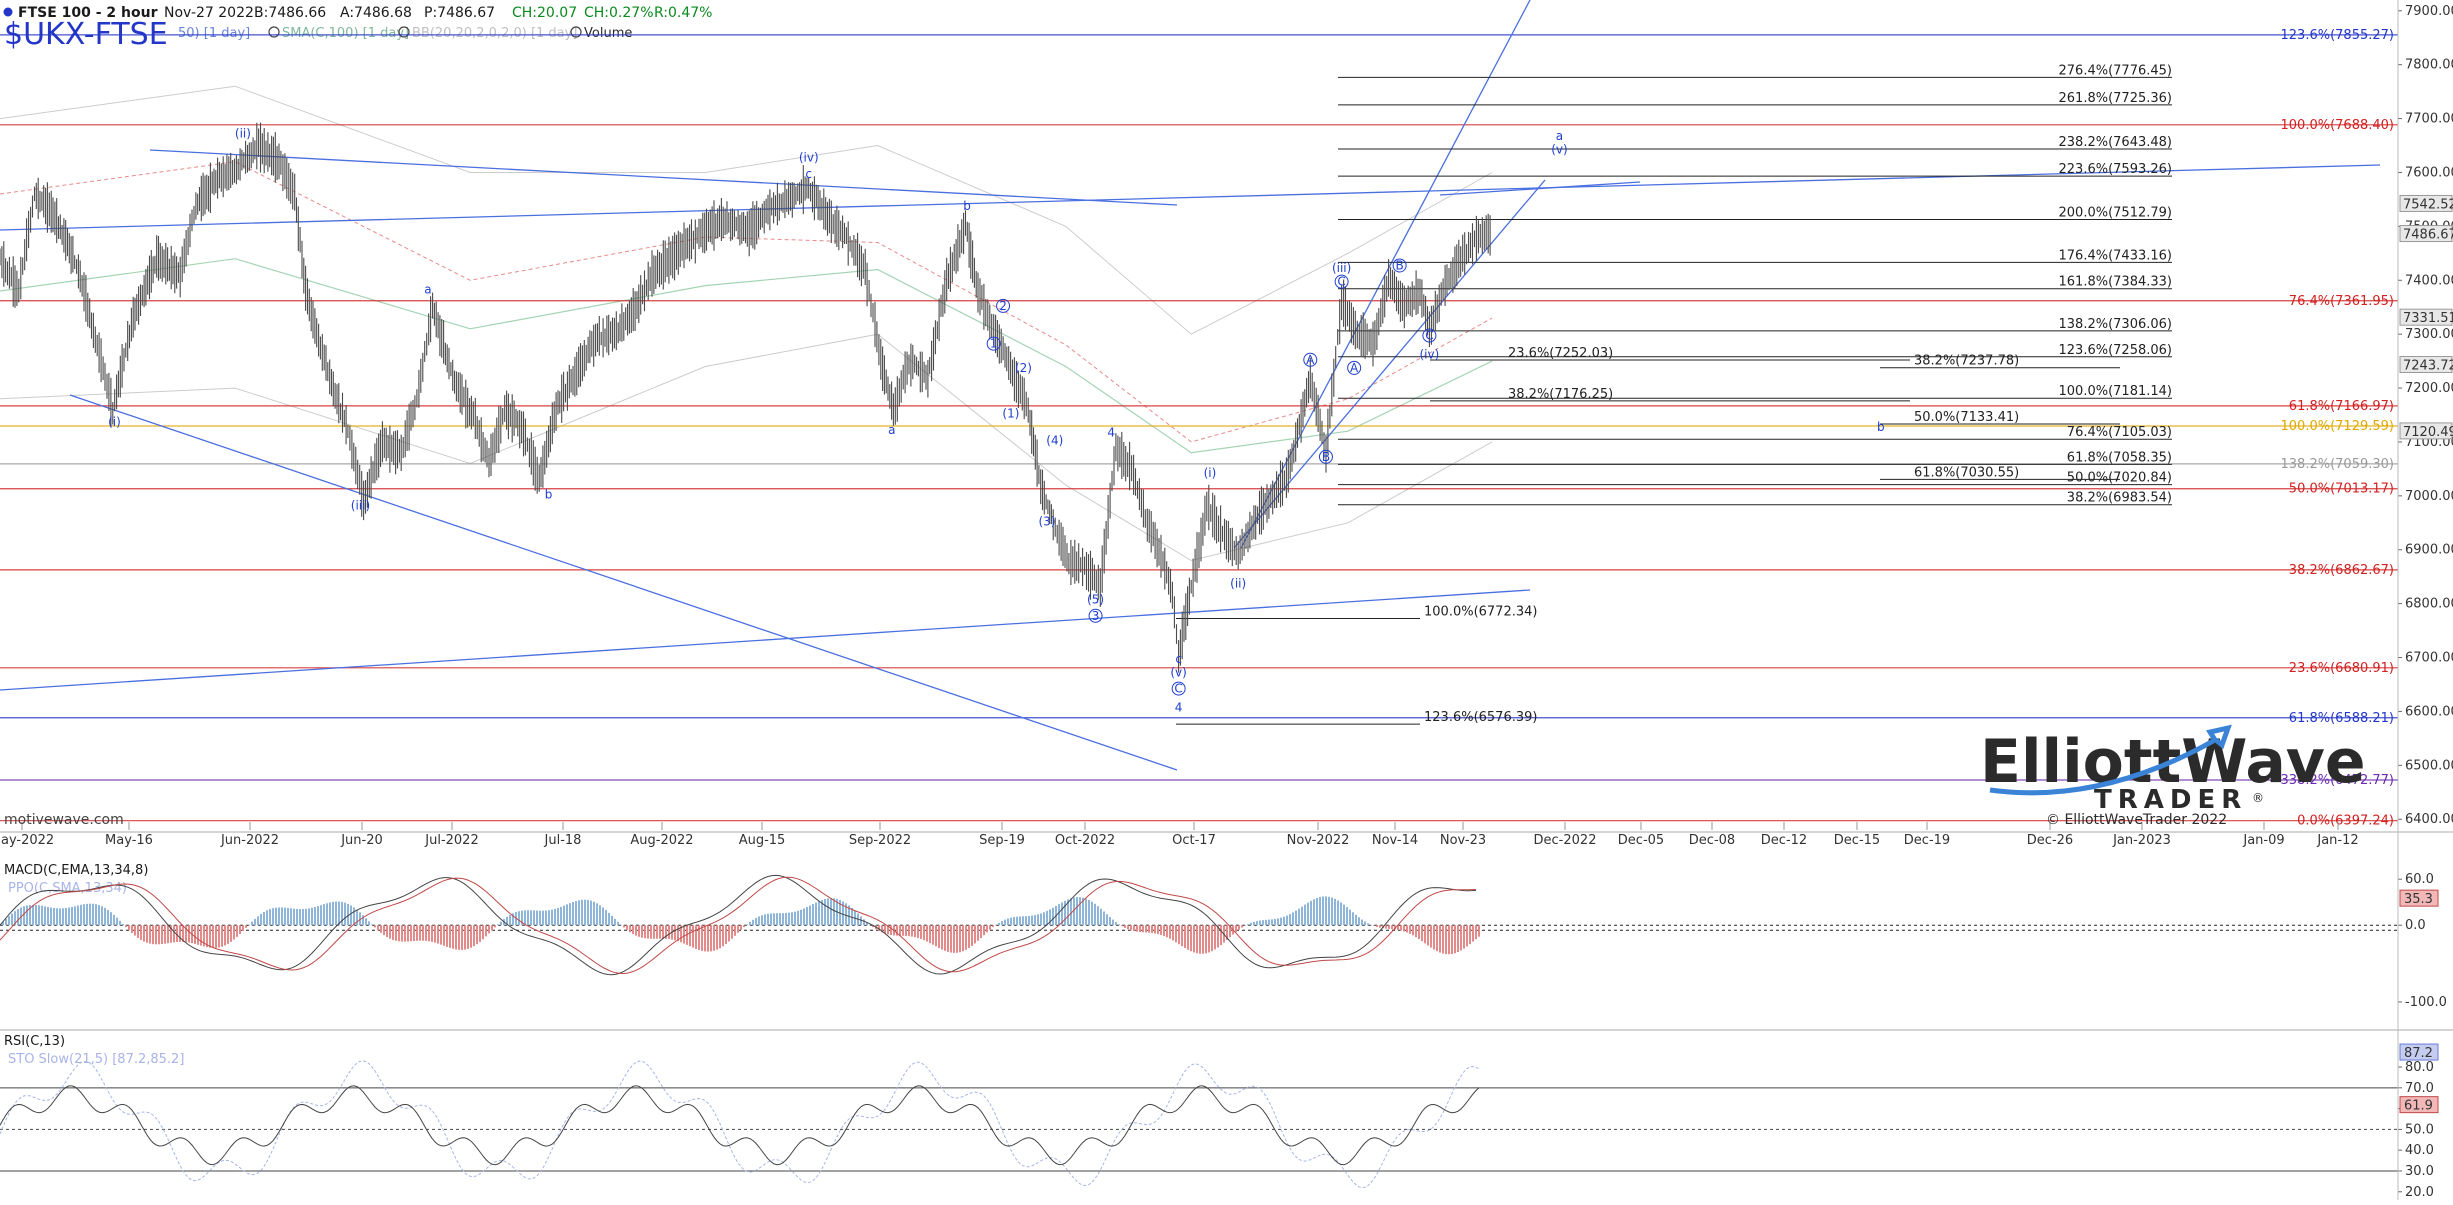  I want to click on header-ask: A:7486.68, so click(376, 13).